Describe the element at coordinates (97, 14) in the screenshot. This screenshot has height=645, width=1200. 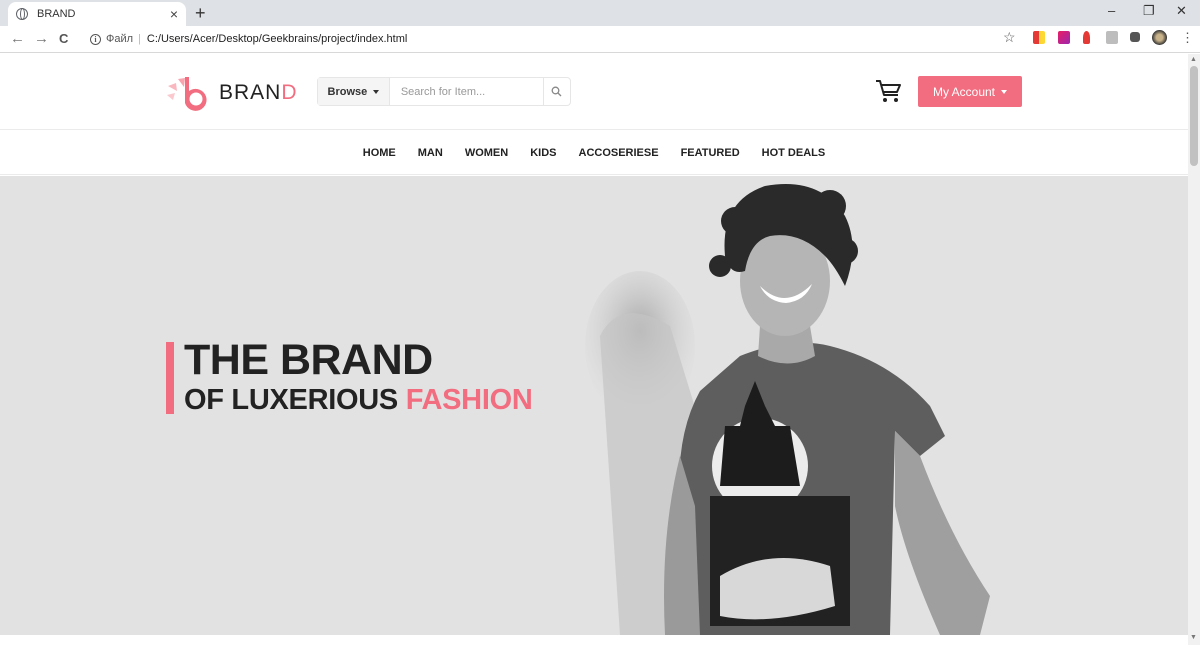
I see `browser-tab: BRAND ×` at that location.